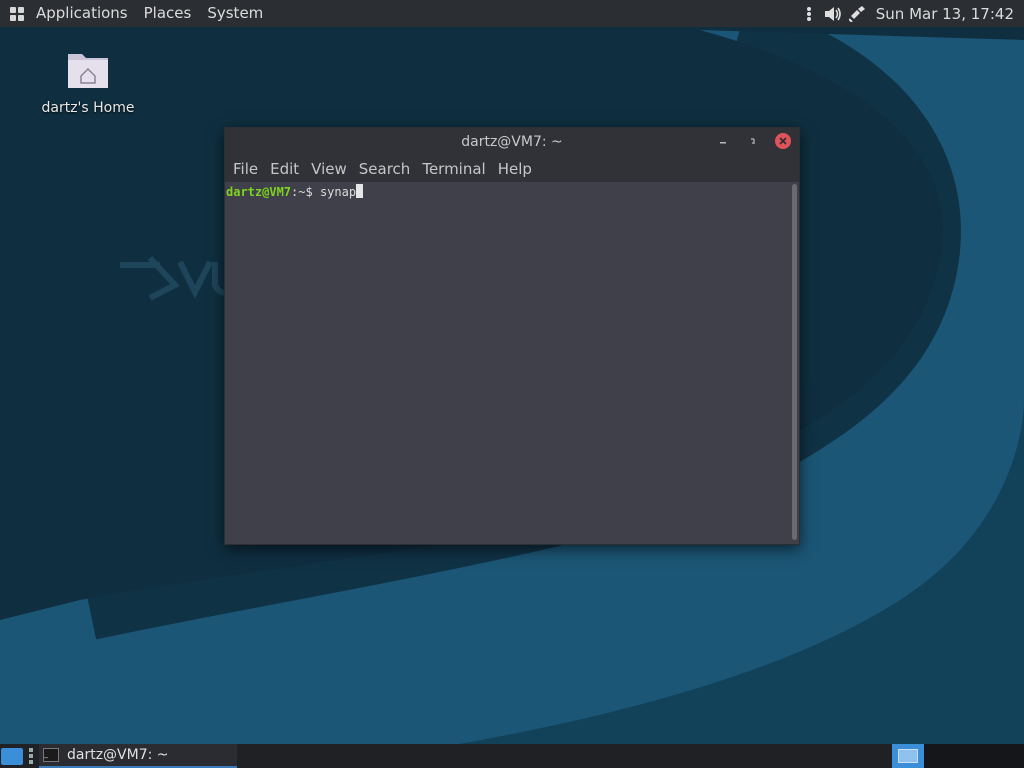  I want to click on menu-edit: Edit, so click(284, 169).